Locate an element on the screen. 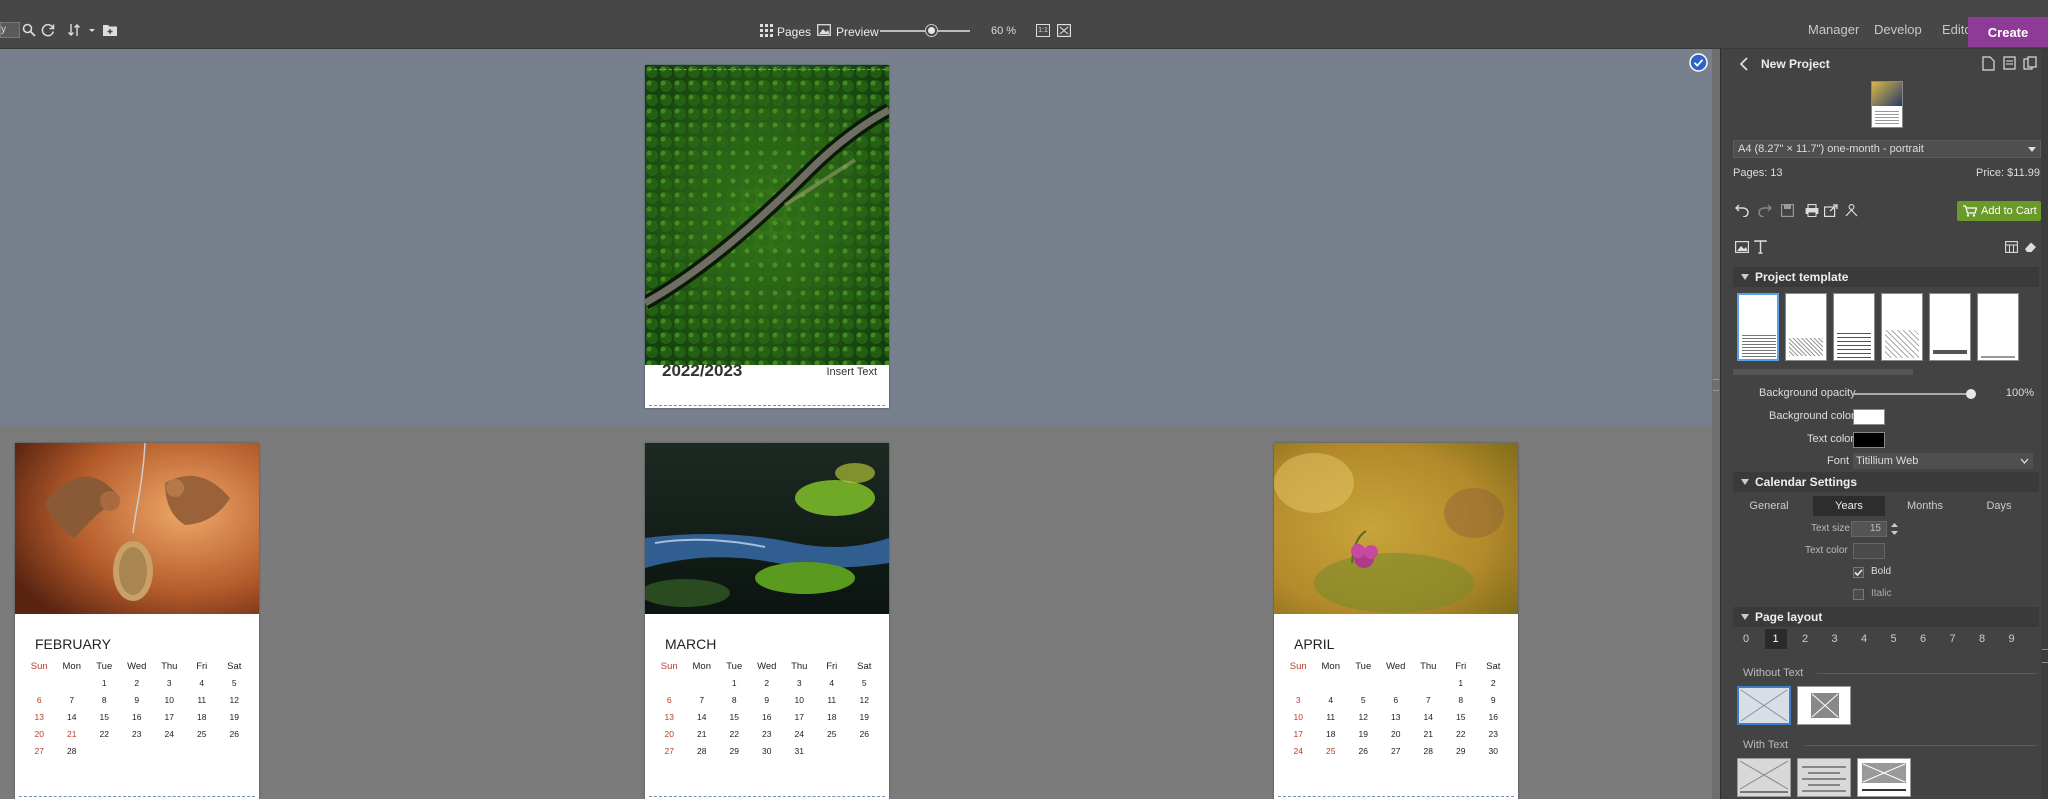 Image resolution: width=2048 pixels, height=799 pixels. preview-image-icon is located at coordinates (824, 30).